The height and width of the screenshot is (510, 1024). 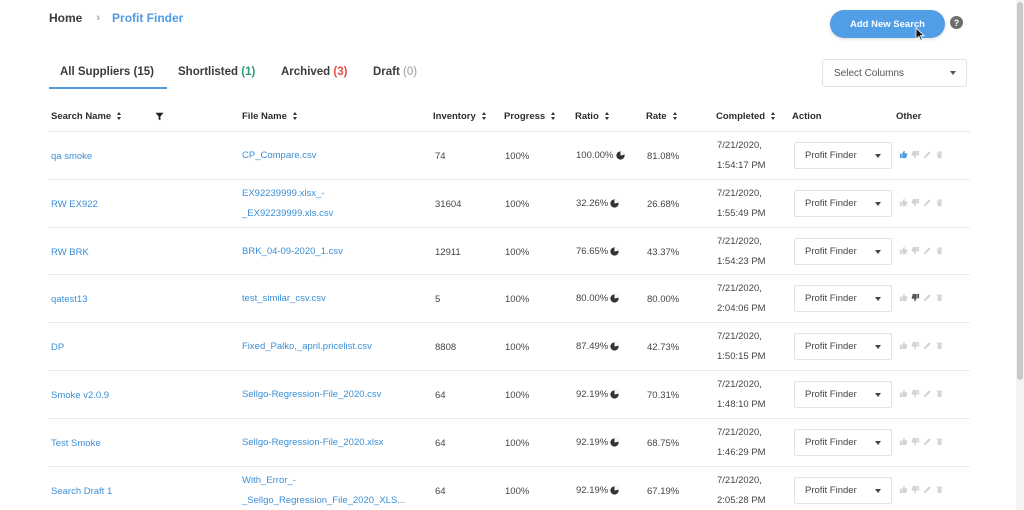 What do you see at coordinates (287, 204) in the screenshot?
I see `file-name-link: EX92239999.xlsx_- _EX92239999.xls.csv` at bounding box center [287, 204].